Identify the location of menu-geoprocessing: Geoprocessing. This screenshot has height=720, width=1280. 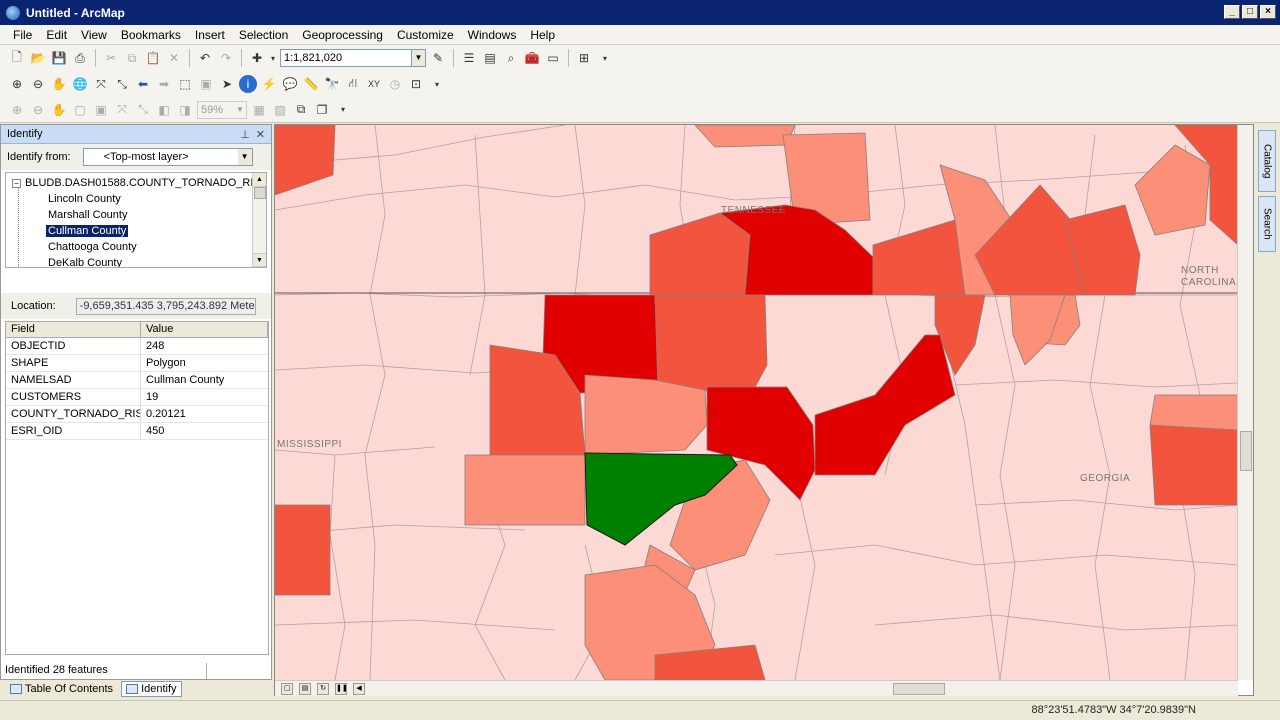
(342, 35).